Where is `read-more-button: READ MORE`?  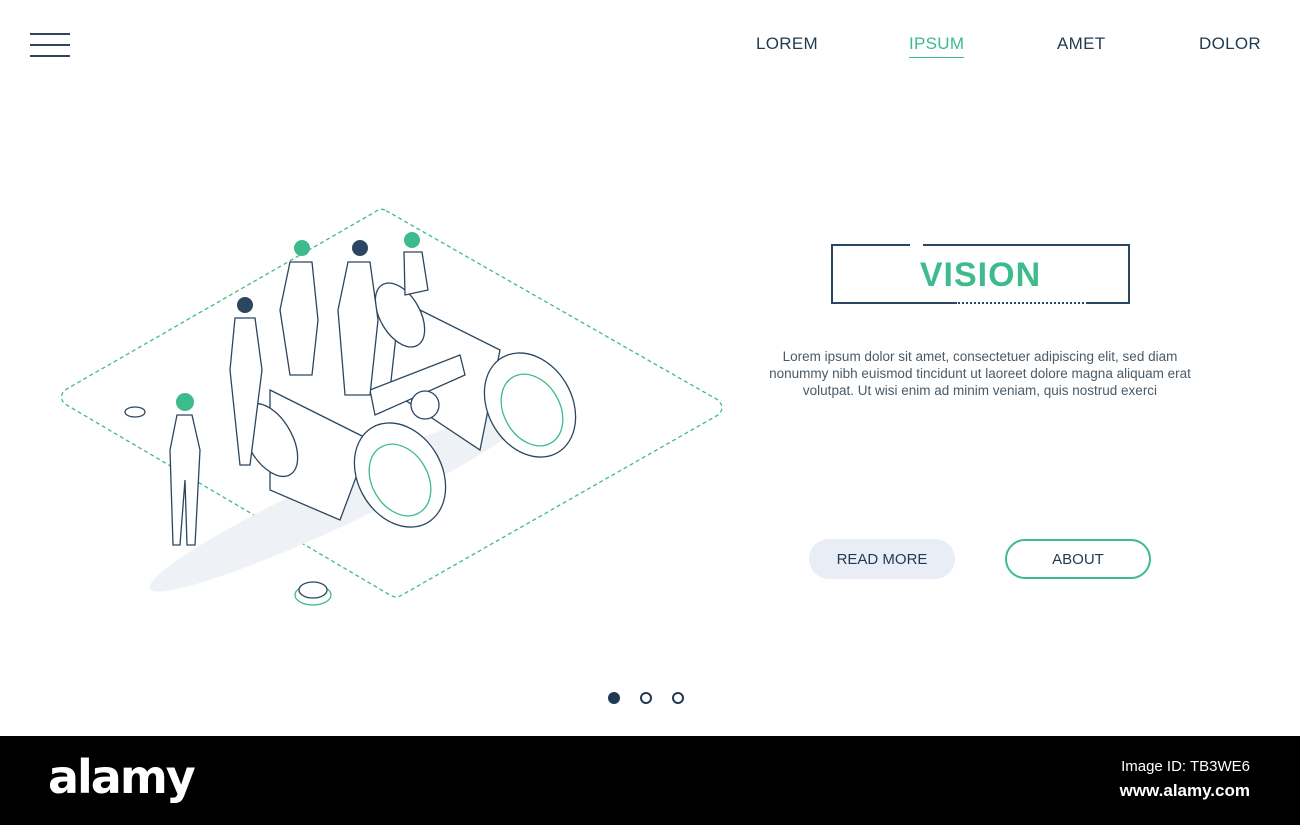 read-more-button: READ MORE is located at coordinates (882, 559).